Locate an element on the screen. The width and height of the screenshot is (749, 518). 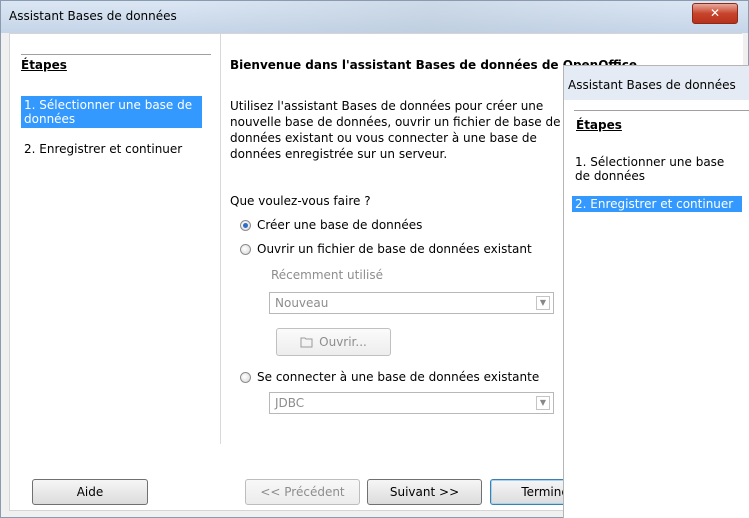
close-button: ✕ is located at coordinates (715, 13).